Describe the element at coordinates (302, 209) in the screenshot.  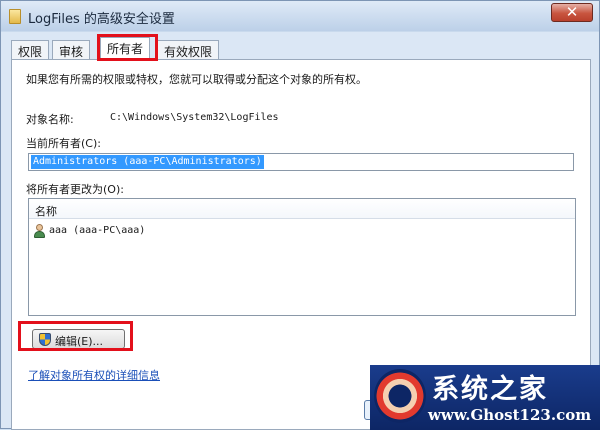
I see `list-header: 名称` at that location.